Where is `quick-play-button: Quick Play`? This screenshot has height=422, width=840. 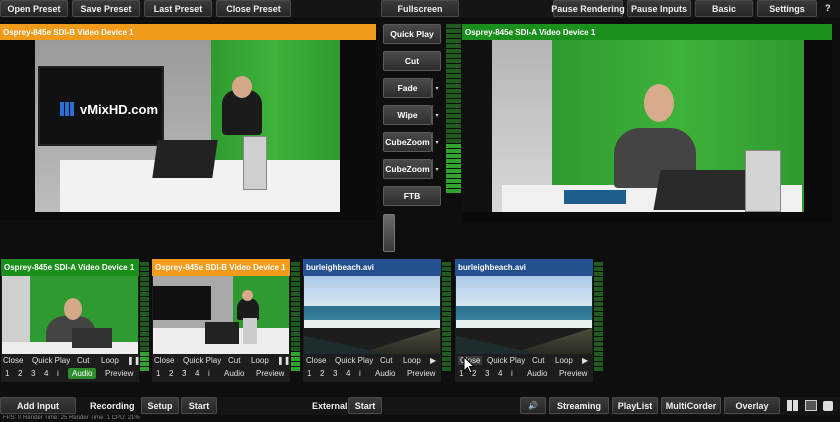 quick-play-button: Quick Play is located at coordinates (412, 34).